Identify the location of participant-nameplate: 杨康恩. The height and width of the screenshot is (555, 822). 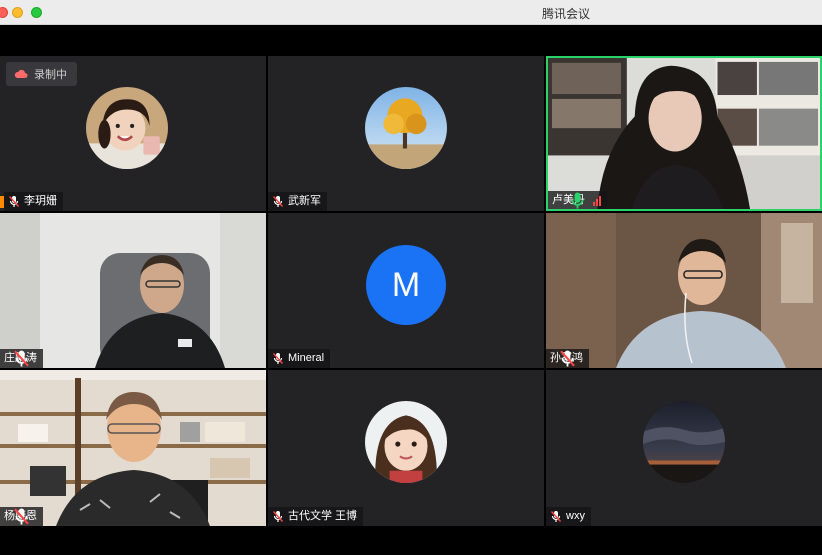
(21, 516).